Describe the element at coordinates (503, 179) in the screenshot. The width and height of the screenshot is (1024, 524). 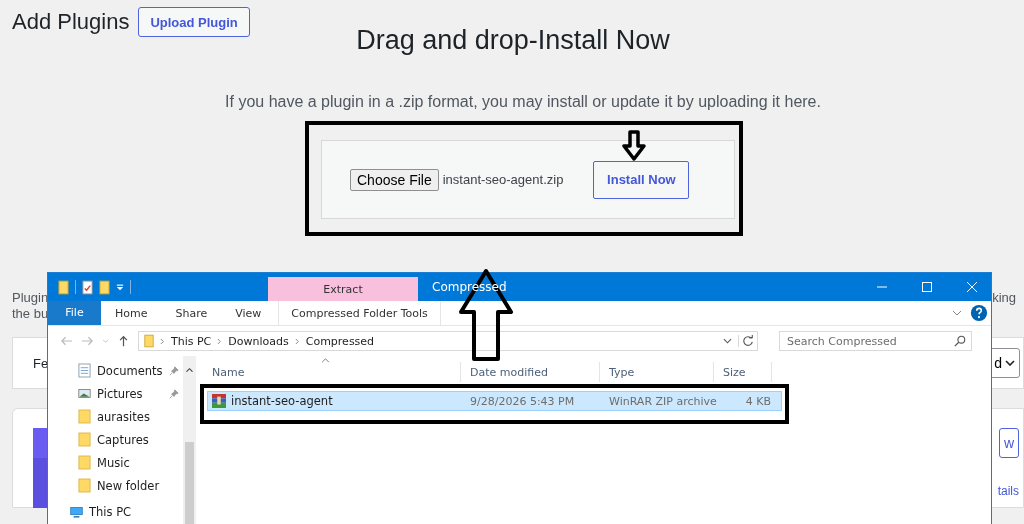
I see `file-name: instant-seo-agent.zip` at that location.